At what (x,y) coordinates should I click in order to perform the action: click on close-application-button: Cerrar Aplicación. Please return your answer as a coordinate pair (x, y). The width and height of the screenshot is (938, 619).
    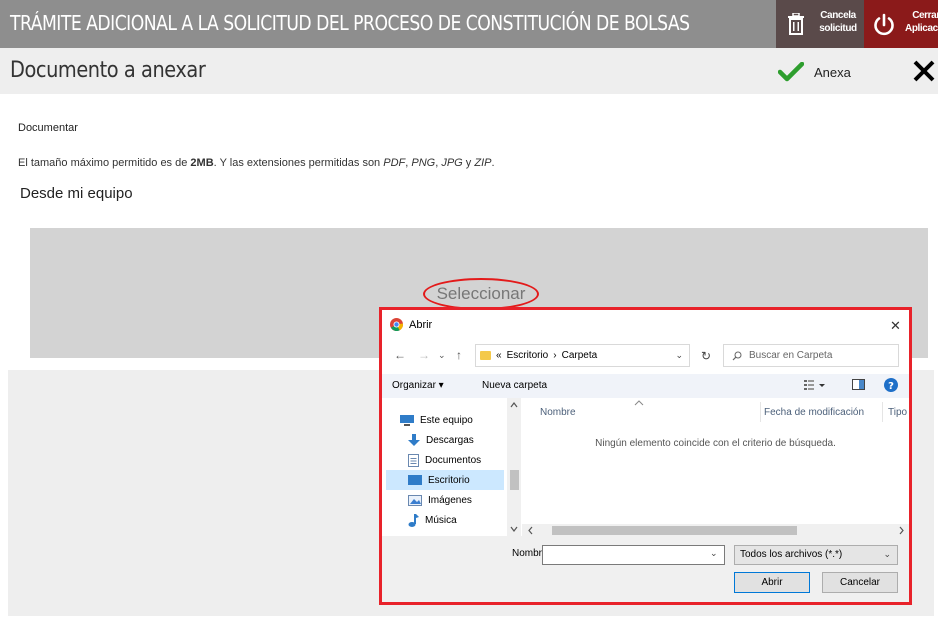
    Looking at the image, I should click on (901, 24).